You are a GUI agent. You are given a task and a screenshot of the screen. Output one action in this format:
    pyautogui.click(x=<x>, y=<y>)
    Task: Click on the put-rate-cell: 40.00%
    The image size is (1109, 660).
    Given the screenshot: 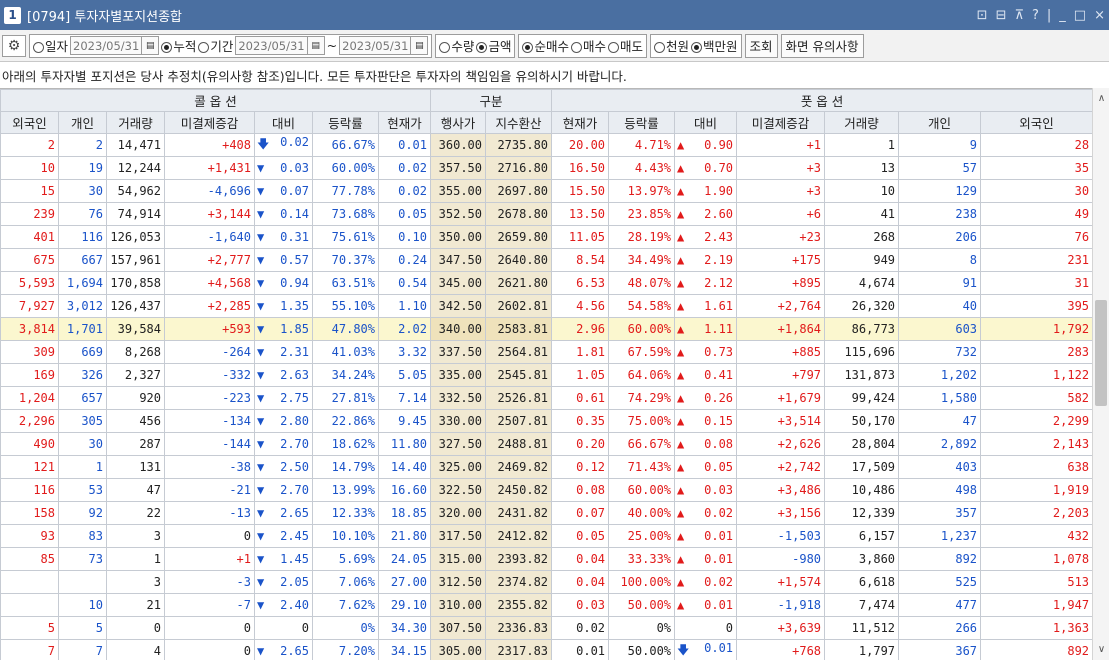 What is the action you would take?
    pyautogui.click(x=642, y=513)
    